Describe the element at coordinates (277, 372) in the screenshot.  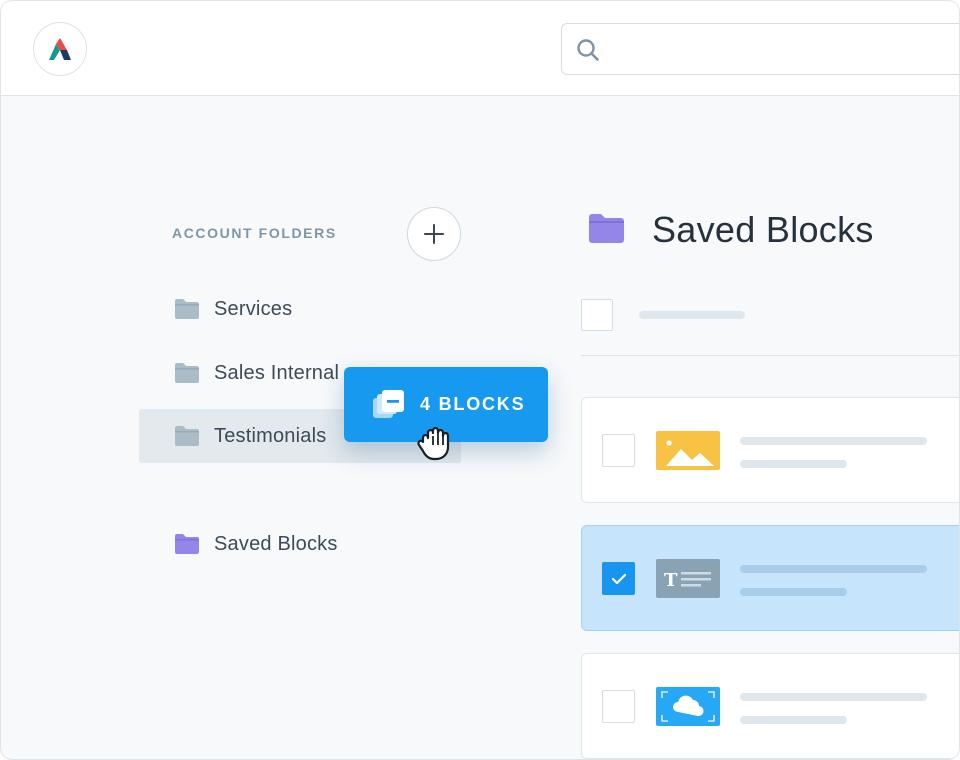
I see `folder-label: Sales Internal` at that location.